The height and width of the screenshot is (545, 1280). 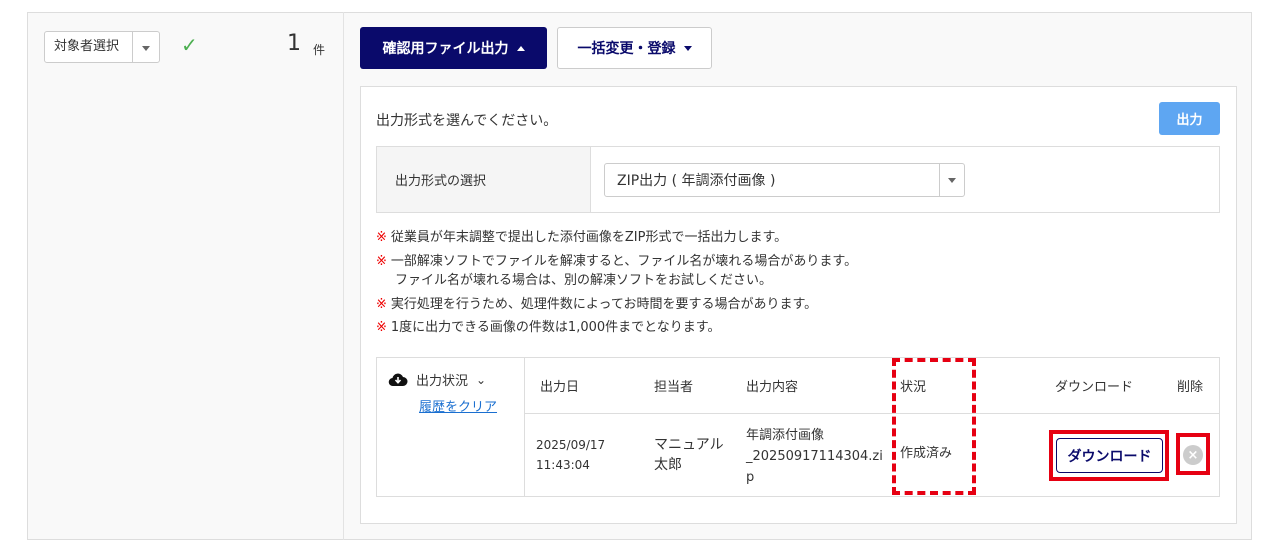 I want to click on note-3: ※ 実行処理を行うため、処理件数によってお時間を要する場合があります。, so click(x=597, y=304).